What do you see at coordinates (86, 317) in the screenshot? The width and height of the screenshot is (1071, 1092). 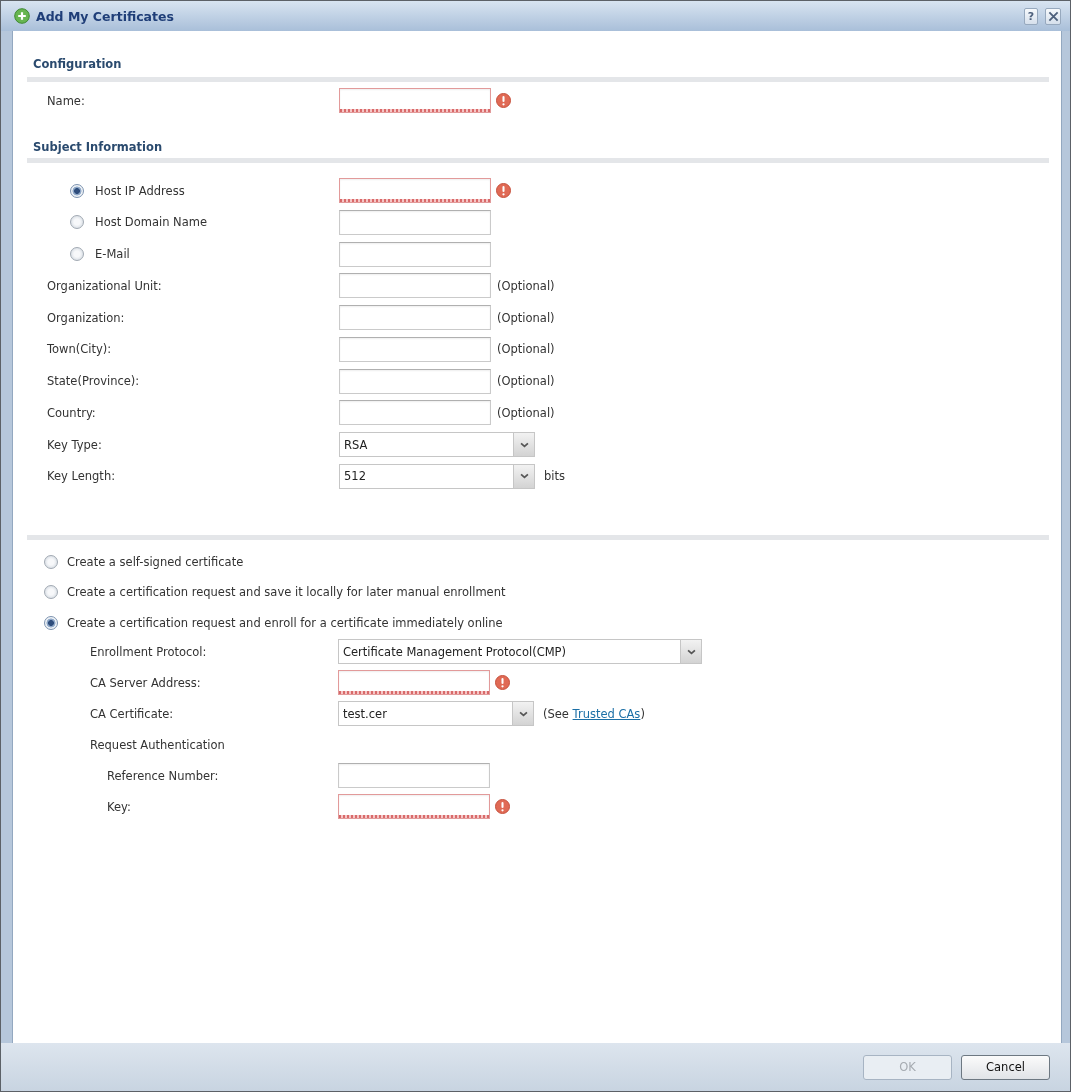 I see `field-label: Organization:` at bounding box center [86, 317].